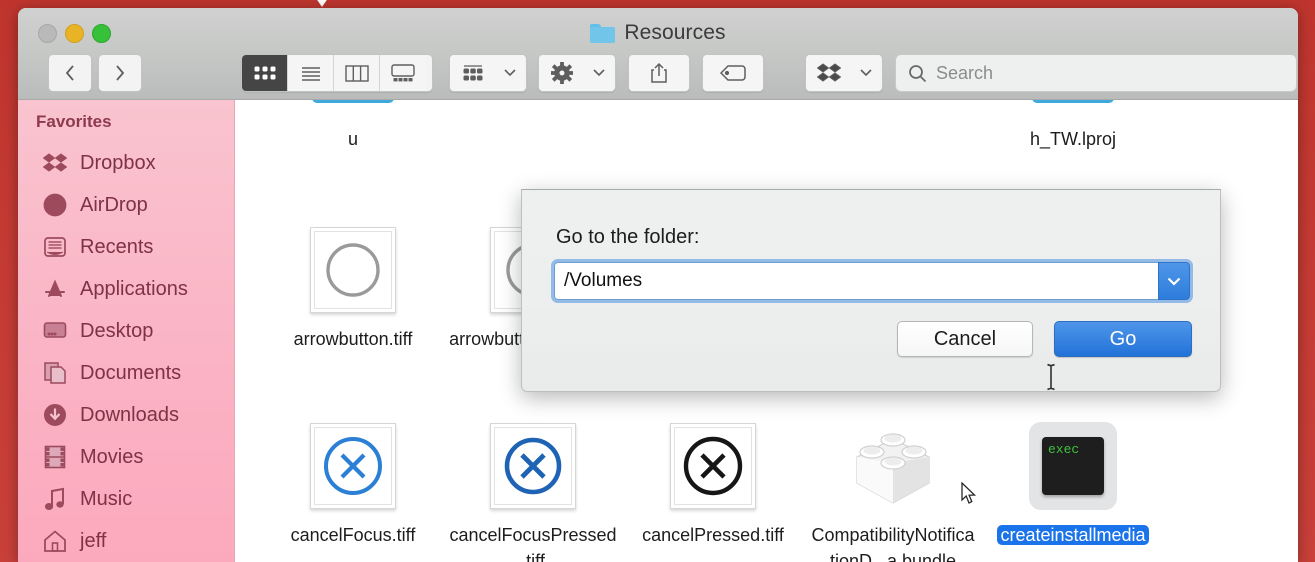 Image resolution: width=1315 pixels, height=562 pixels. I want to click on sidebar-item-documents: Documents, so click(126, 373).